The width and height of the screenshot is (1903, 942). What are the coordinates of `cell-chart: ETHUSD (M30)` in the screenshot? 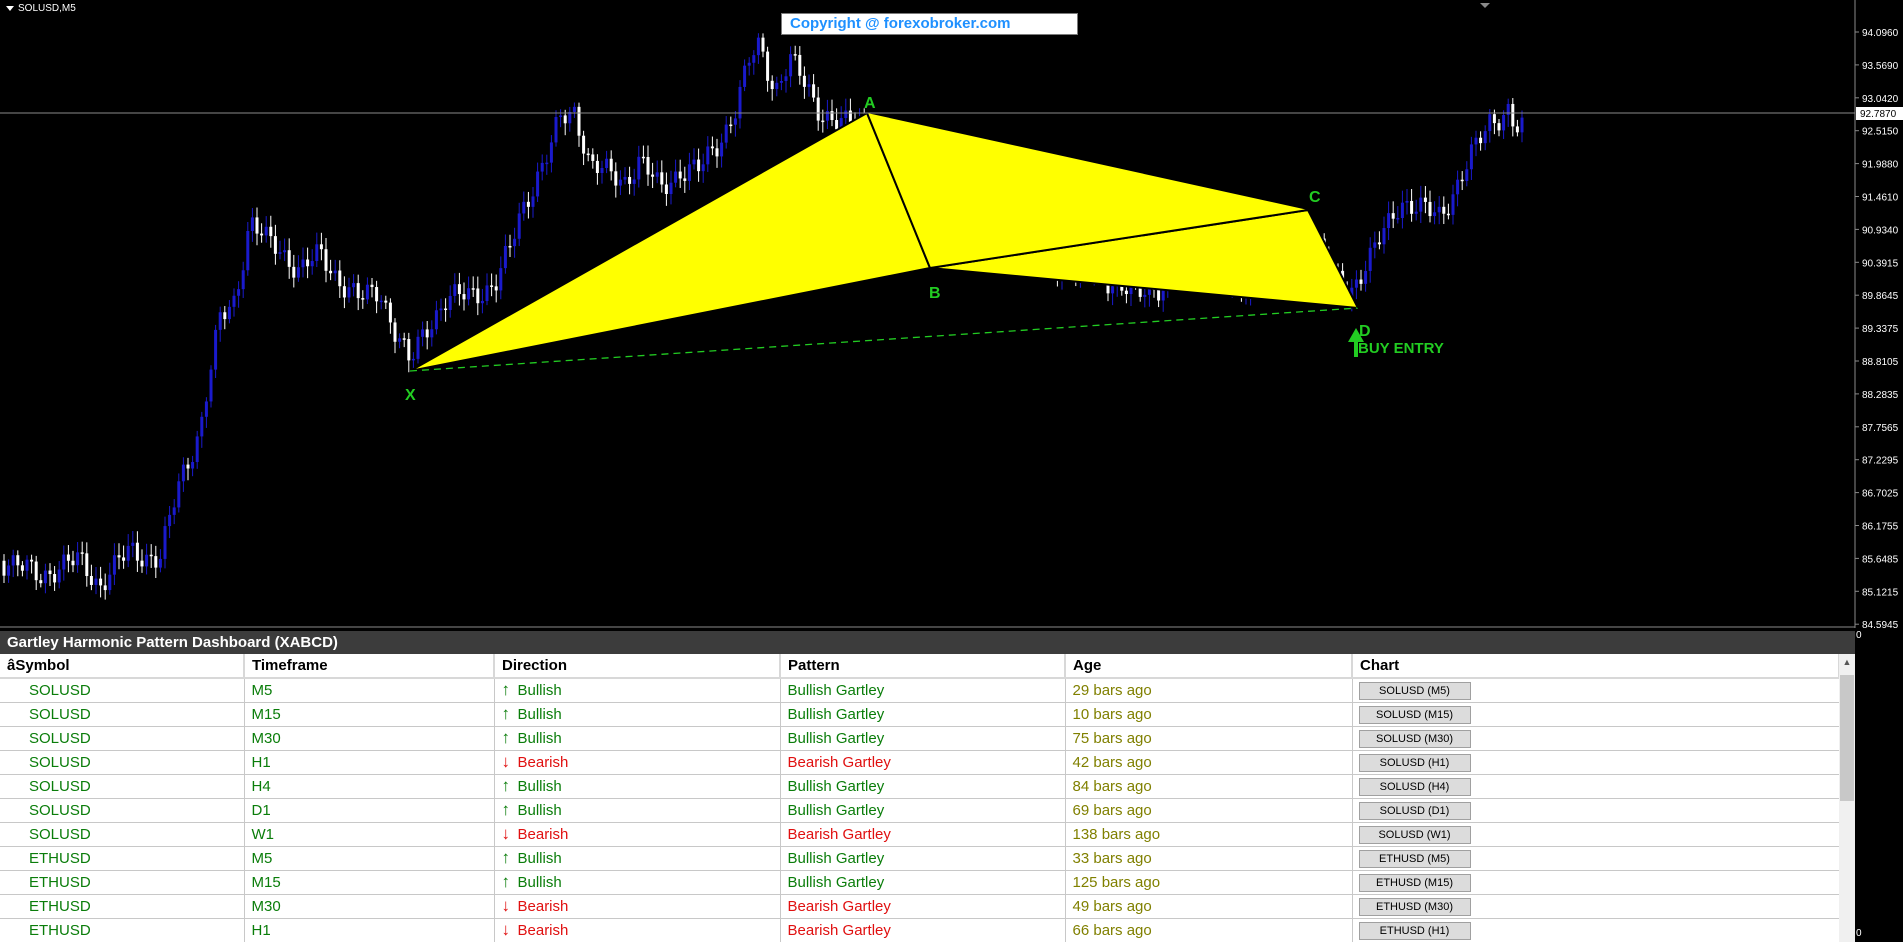 It's located at (1595, 906).